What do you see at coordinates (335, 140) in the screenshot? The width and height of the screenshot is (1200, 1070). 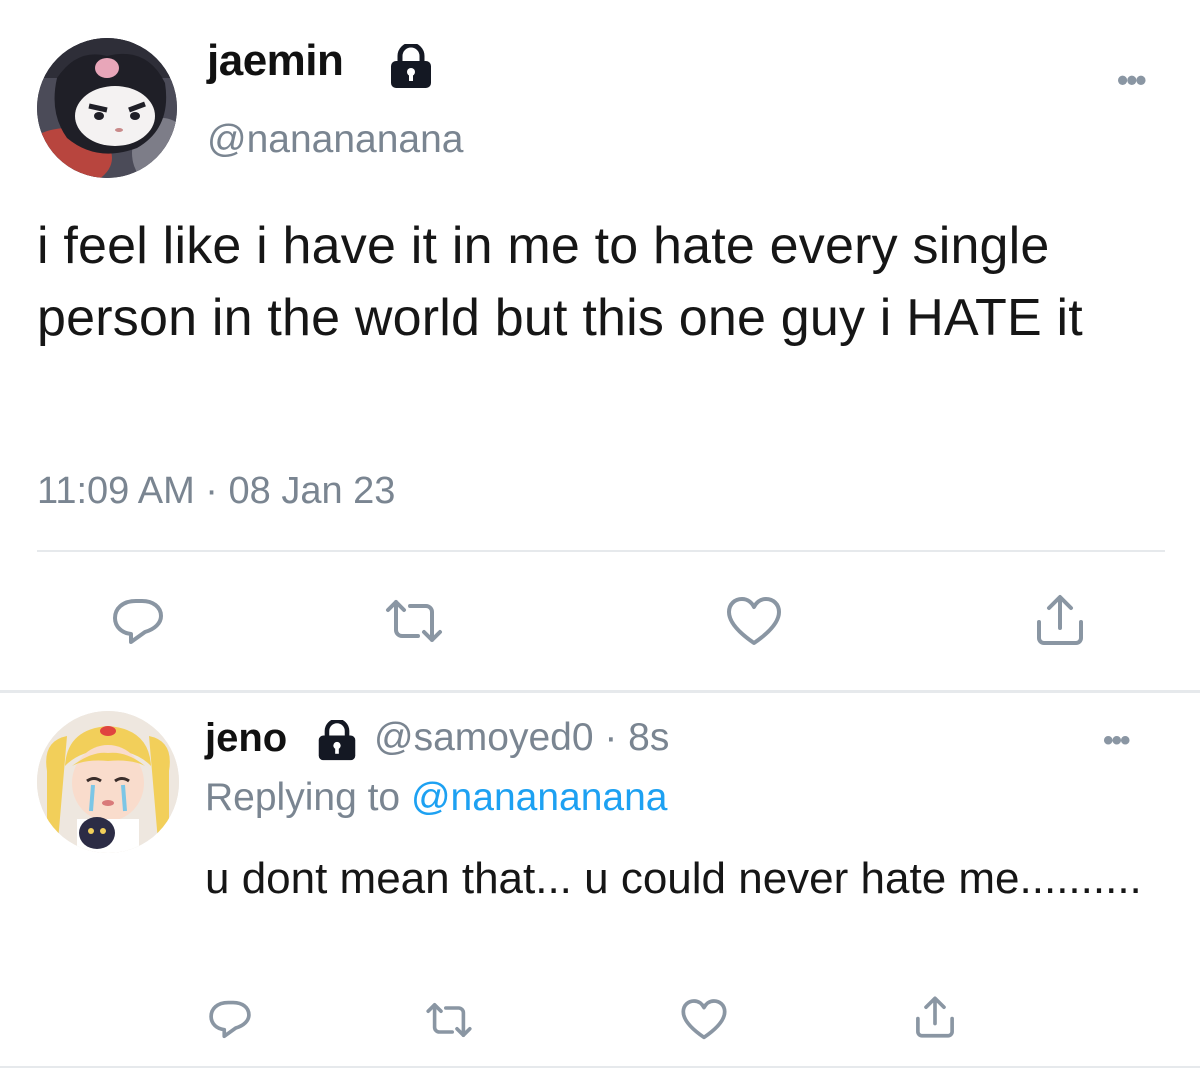 I see `author-handle: @nanananana` at bounding box center [335, 140].